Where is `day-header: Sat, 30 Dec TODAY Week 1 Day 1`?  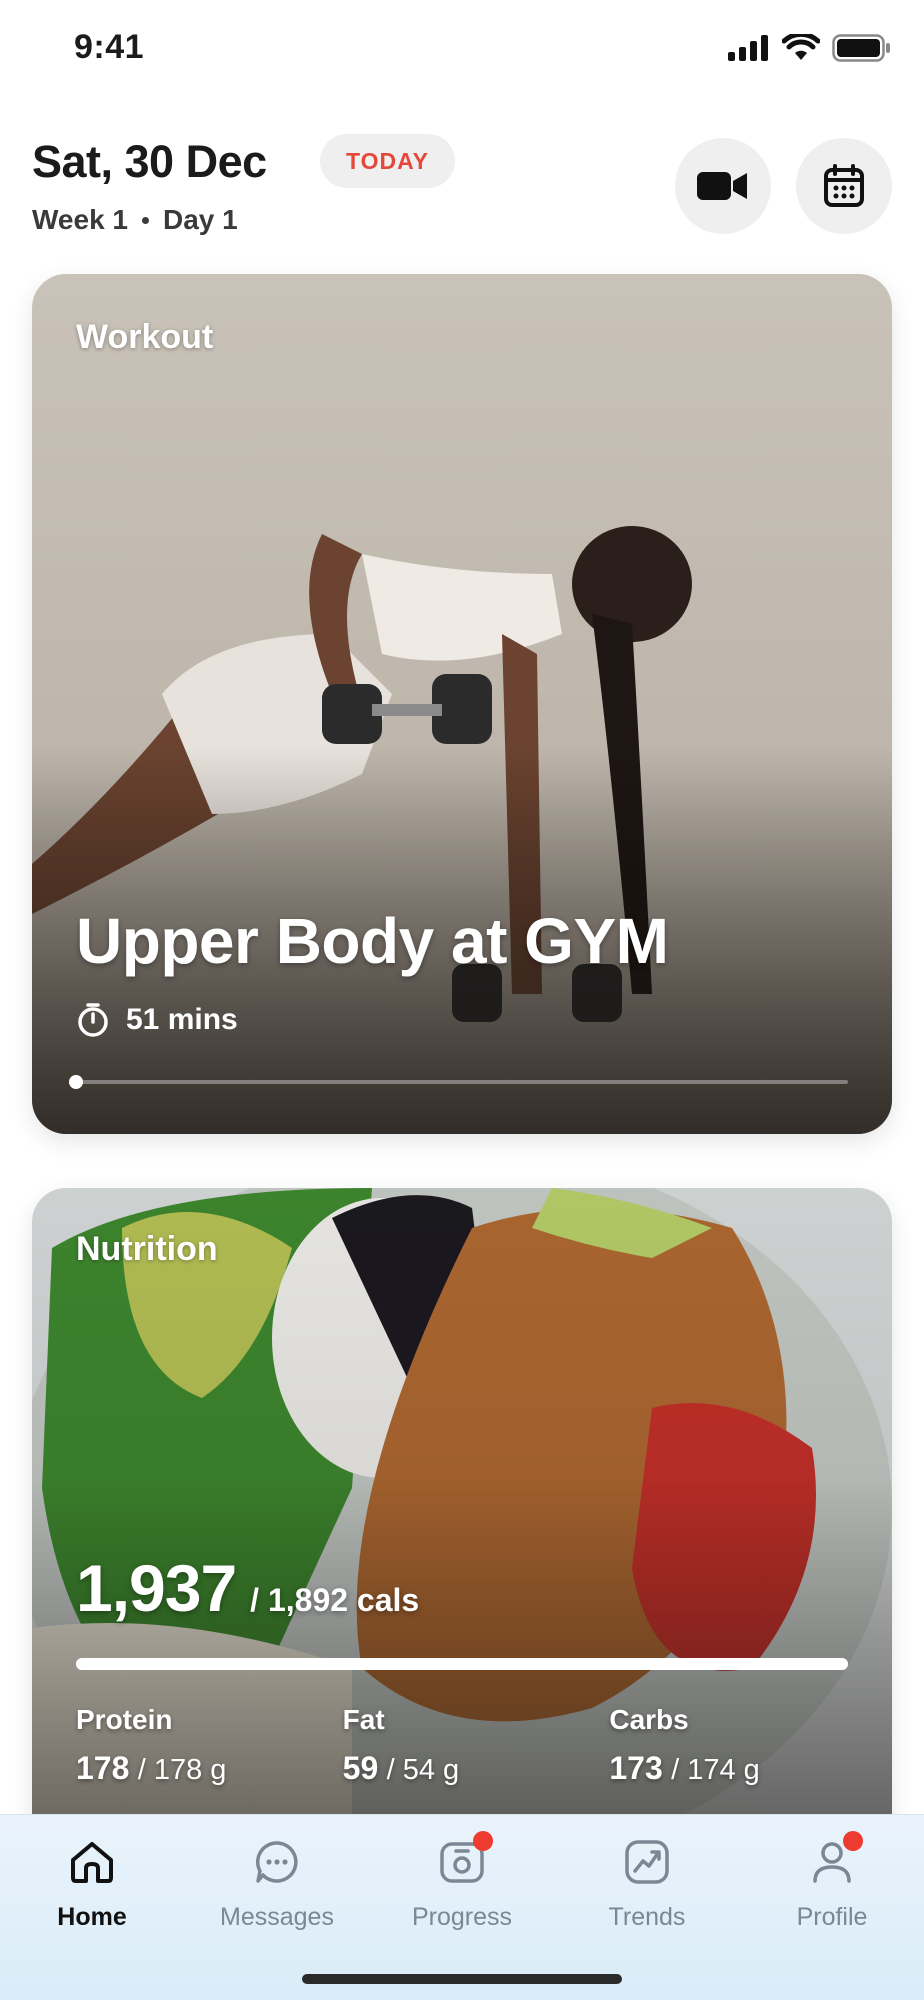 day-header: Sat, 30 Dec TODAY Week 1 Day 1 is located at coordinates (462, 190).